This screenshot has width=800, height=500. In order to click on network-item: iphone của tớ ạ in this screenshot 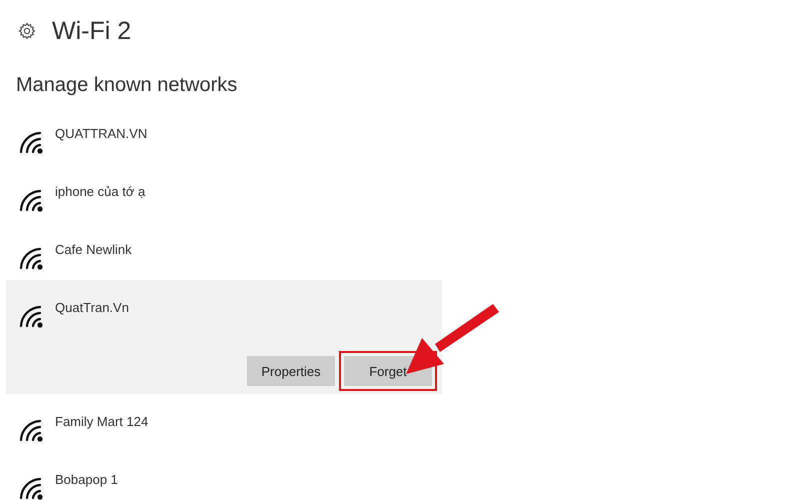, I will do `click(224, 193)`.